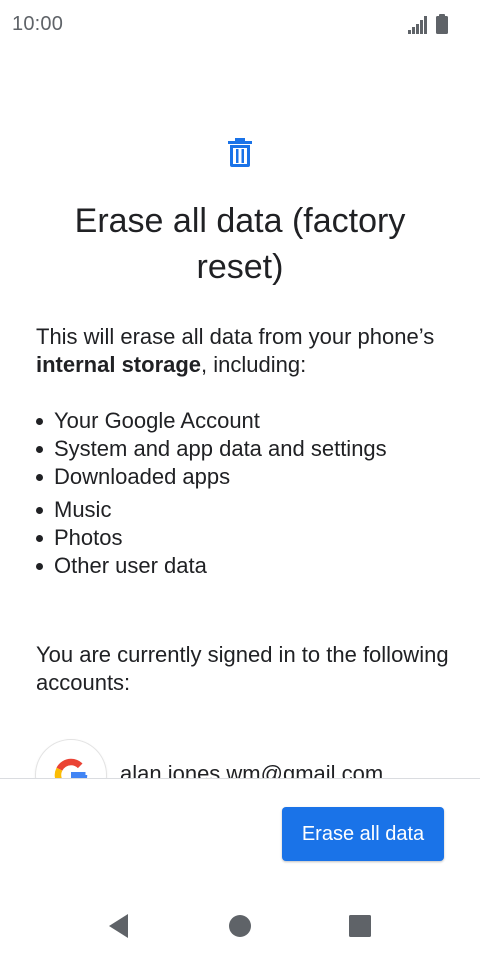  Describe the element at coordinates (38, 24) in the screenshot. I see `status-time: 10:00` at that location.